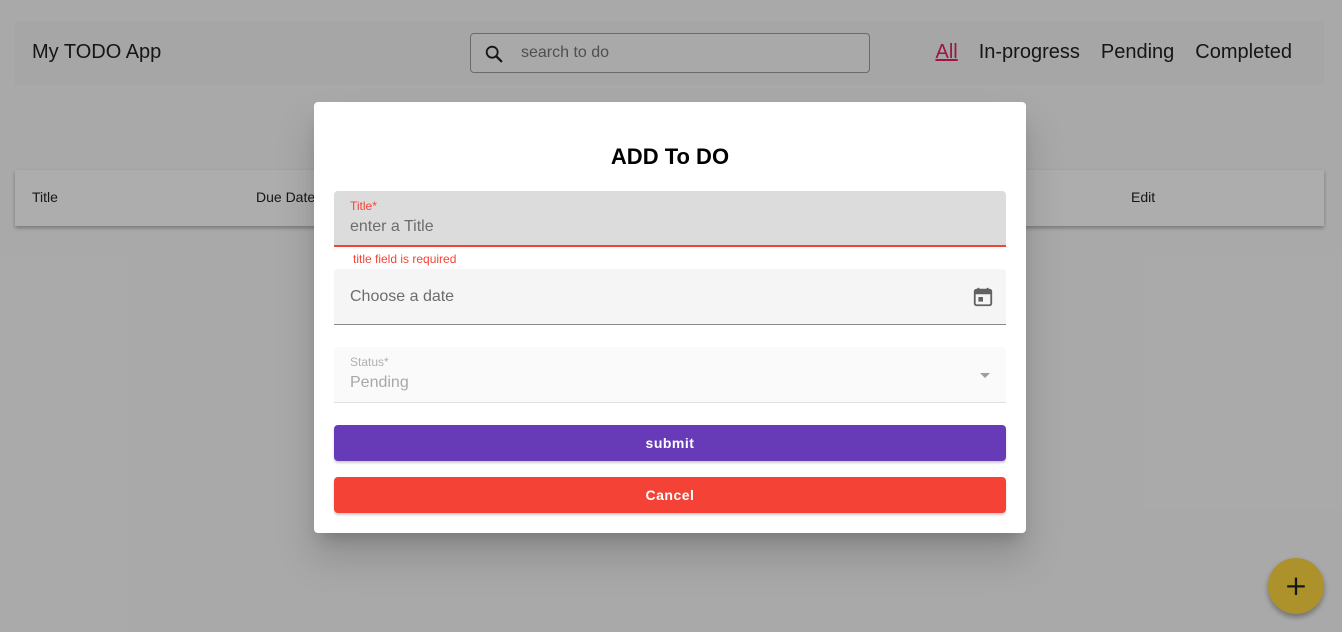  What do you see at coordinates (379, 382) in the screenshot?
I see `status-selected-value: Pending` at bounding box center [379, 382].